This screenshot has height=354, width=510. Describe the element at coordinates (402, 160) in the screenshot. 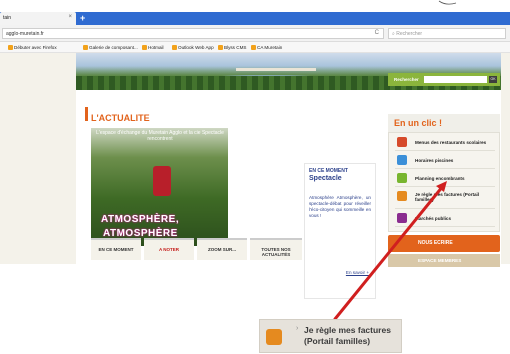

I see `pool-icon` at that location.